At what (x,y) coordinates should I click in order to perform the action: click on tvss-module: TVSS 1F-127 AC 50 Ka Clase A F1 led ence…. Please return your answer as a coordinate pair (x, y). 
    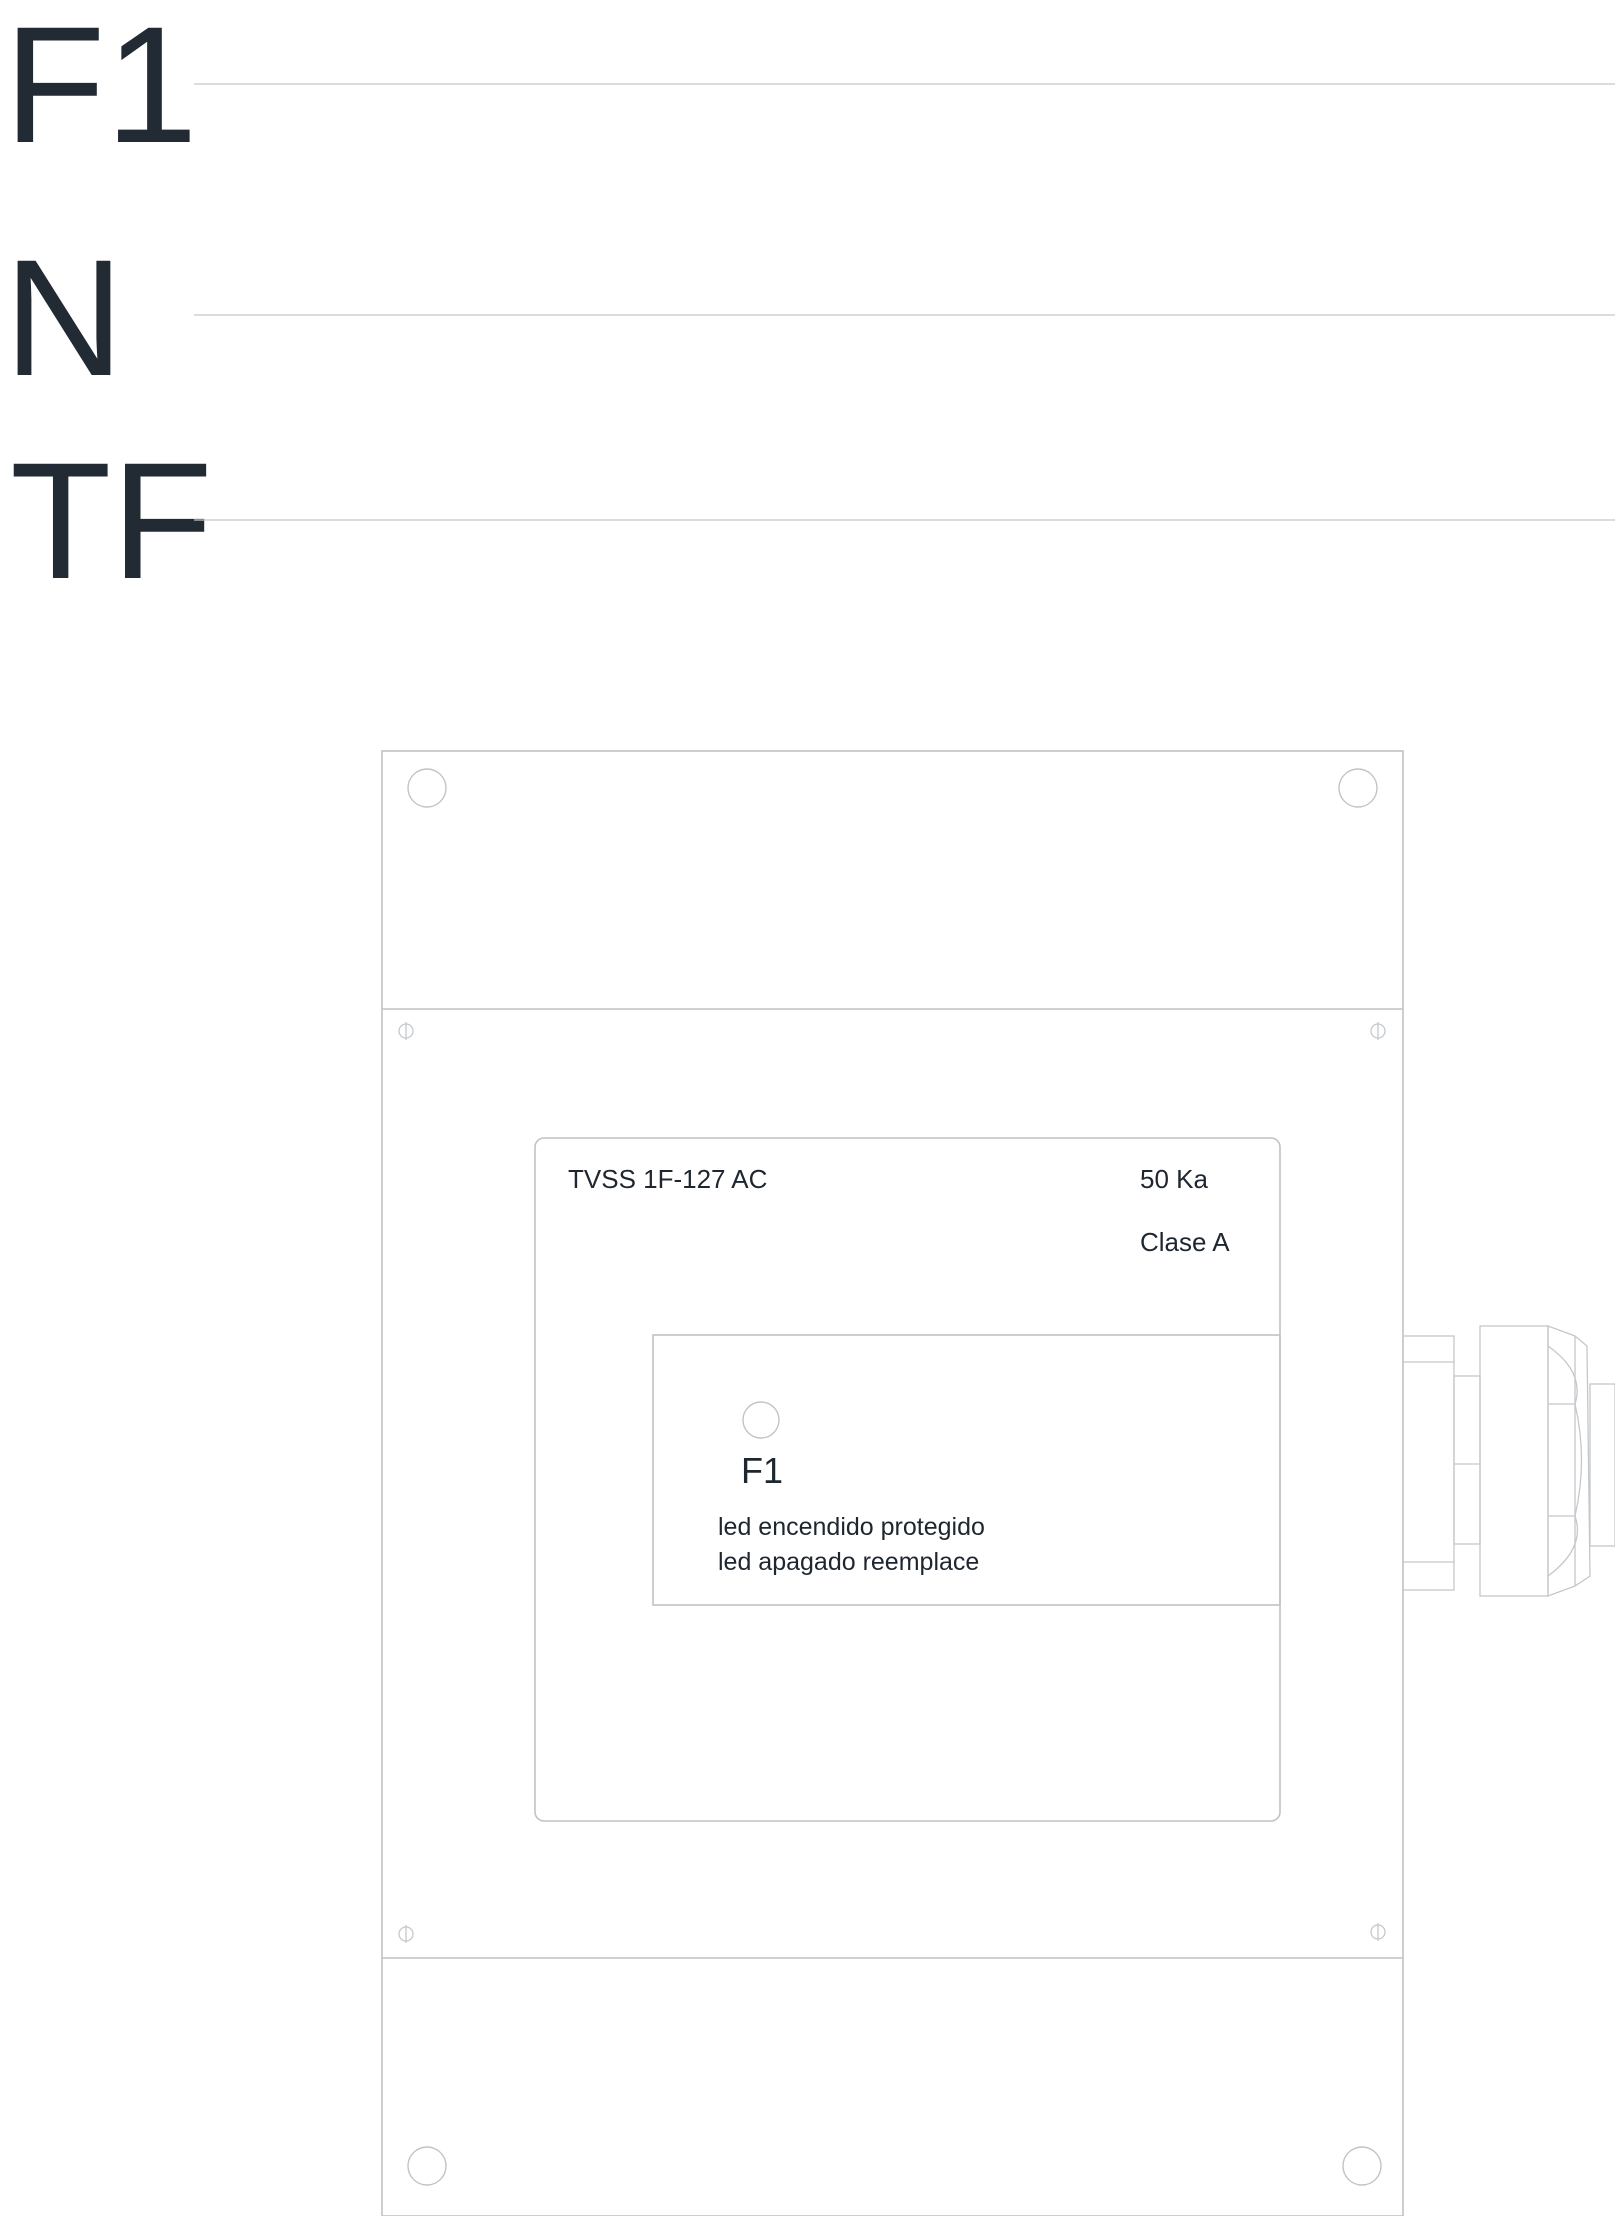
    Looking at the image, I should click on (907, 1479).